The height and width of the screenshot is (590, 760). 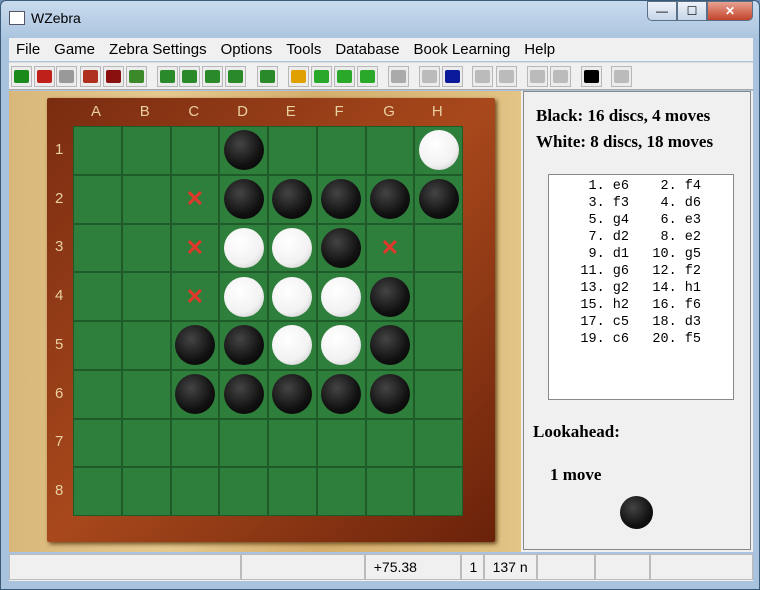 I want to click on board-cell-f5, so click(x=341, y=345).